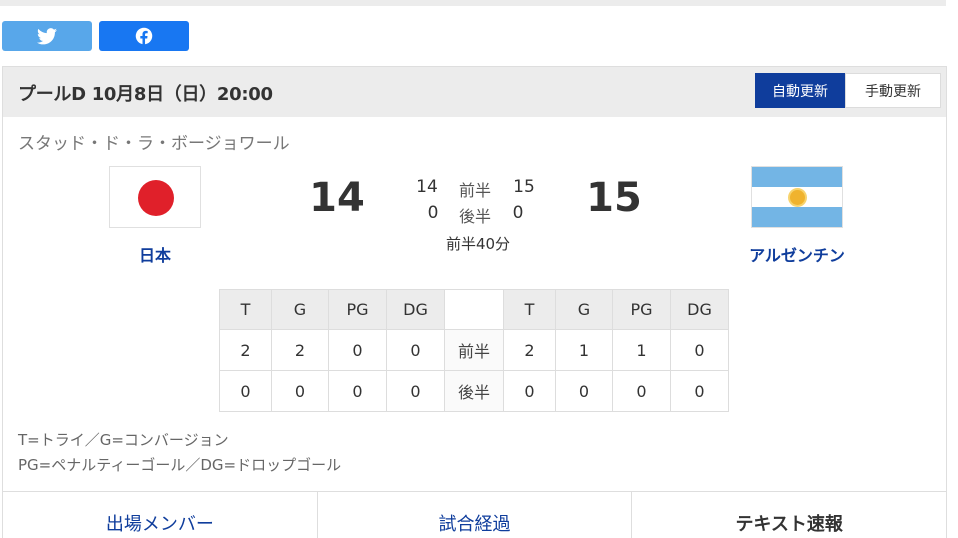 Image resolution: width=958 pixels, height=538 pixels. I want to click on home-first-half-score: 14, so click(427, 187).